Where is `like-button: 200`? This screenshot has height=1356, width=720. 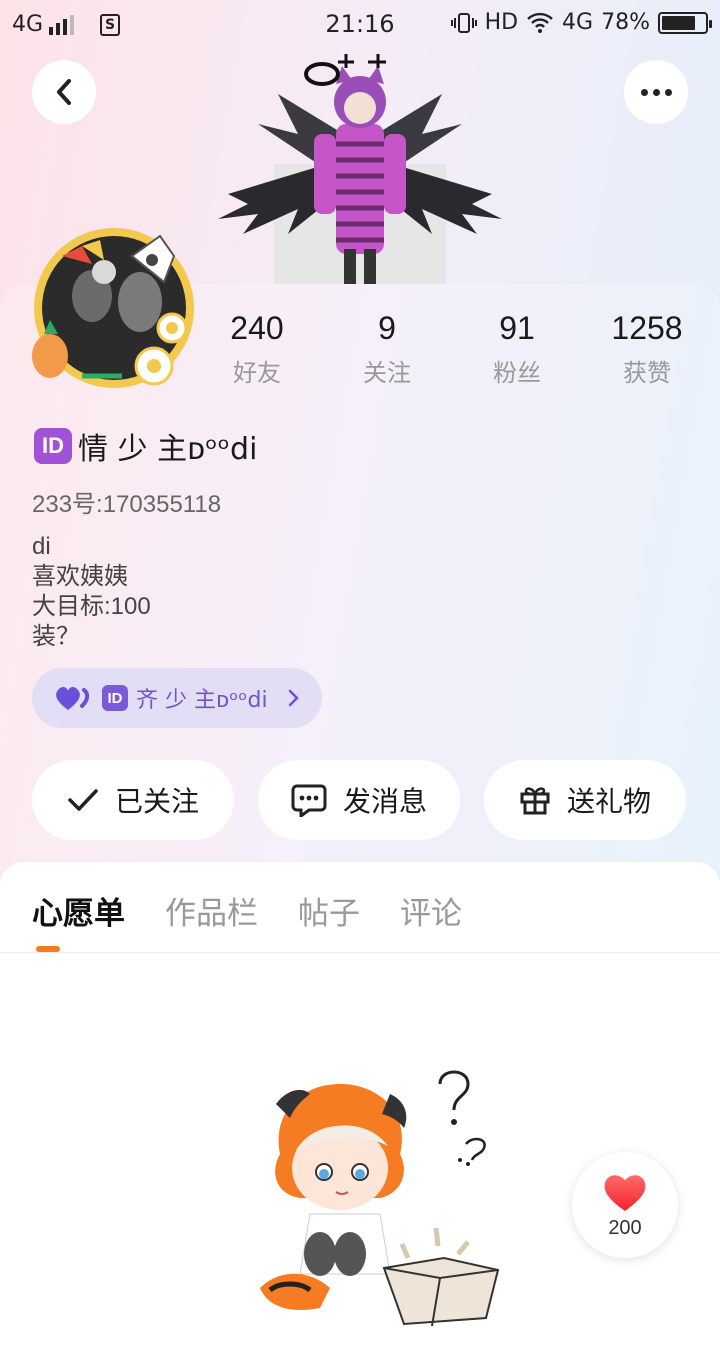
like-button: 200 is located at coordinates (625, 1205).